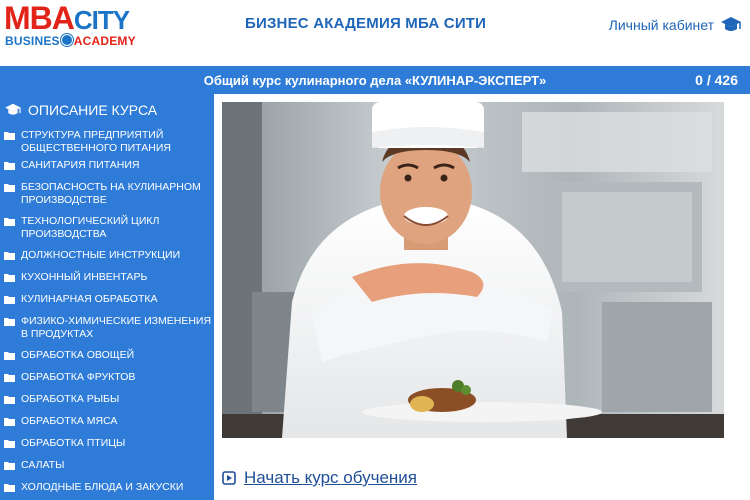 This screenshot has height=500, width=750. I want to click on sidebar-item-label: БЕЗОПАСНОСТЬ НА КУЛИНАРНОМ ПРОИЗВОДСТВЕ, so click(111, 193).